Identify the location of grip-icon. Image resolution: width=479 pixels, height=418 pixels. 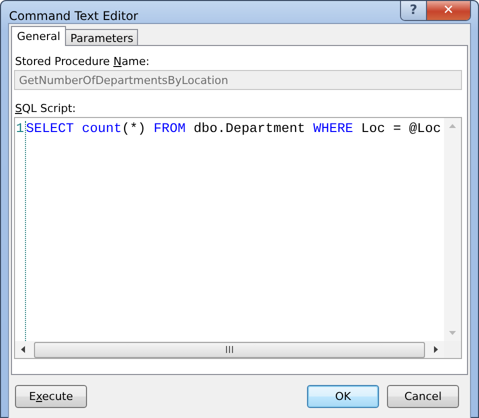
(229, 349).